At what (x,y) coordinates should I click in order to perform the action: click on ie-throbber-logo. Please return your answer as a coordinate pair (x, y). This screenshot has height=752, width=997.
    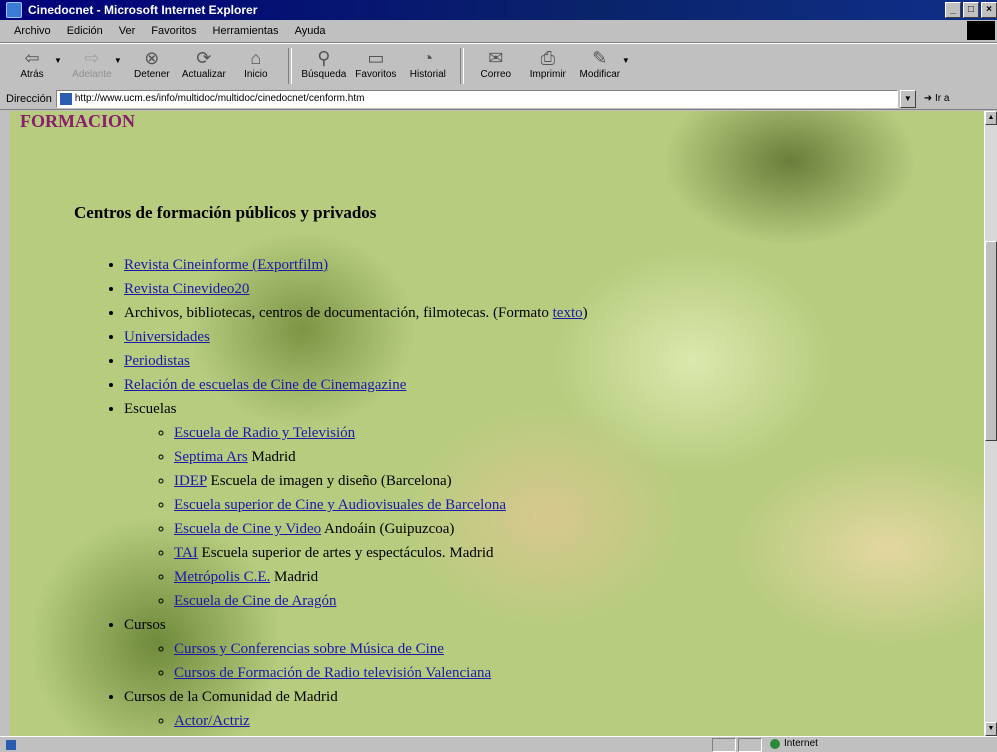
    Looking at the image, I should click on (981, 30).